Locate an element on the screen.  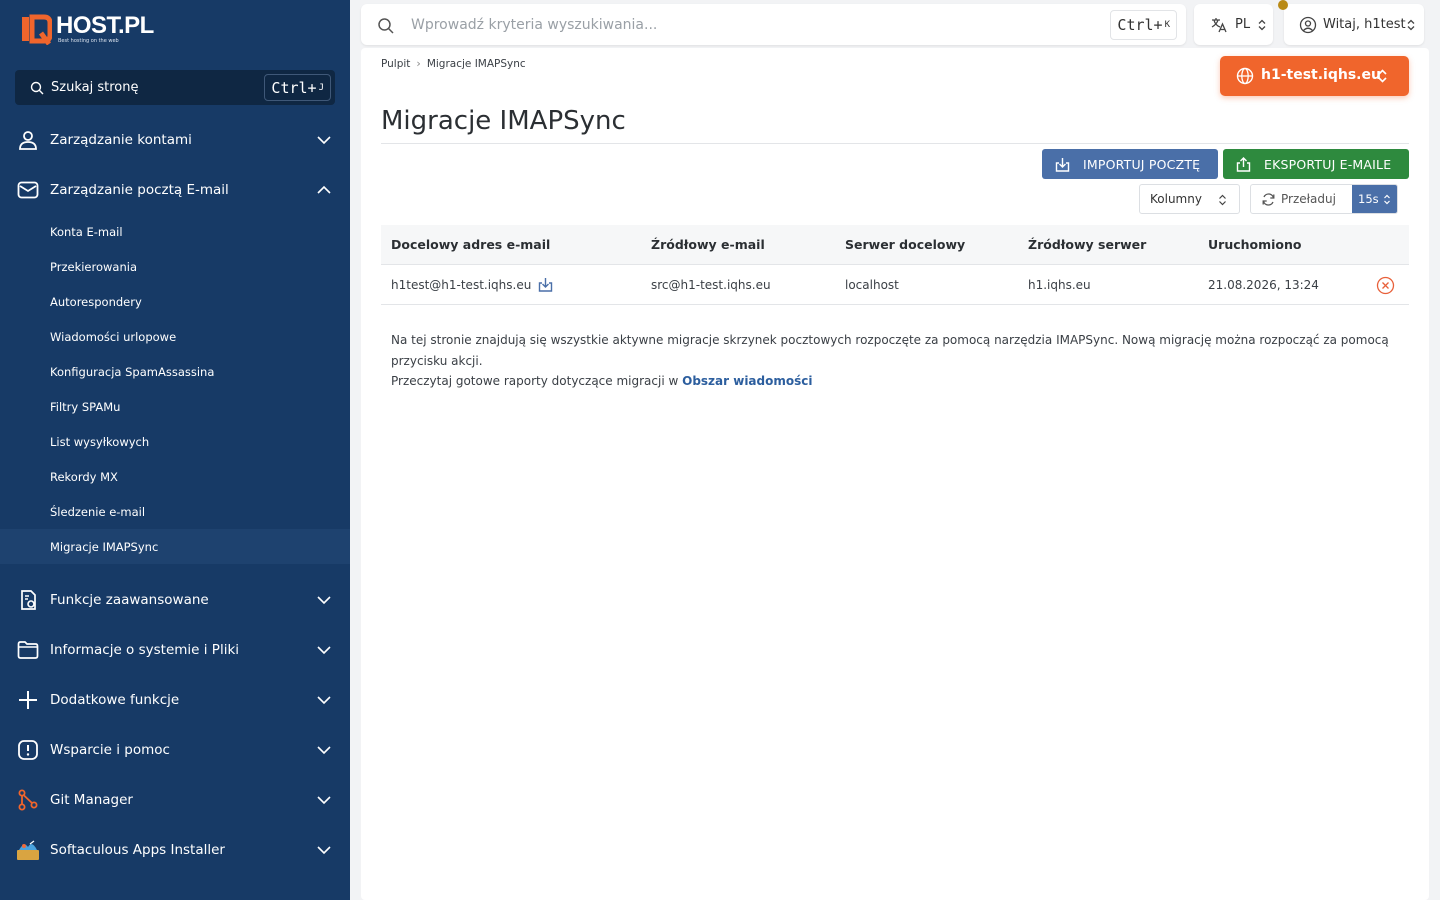
language-label: PL is located at coordinates (1243, 24).